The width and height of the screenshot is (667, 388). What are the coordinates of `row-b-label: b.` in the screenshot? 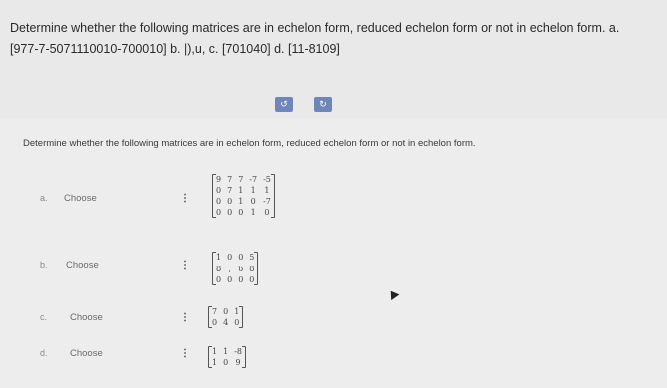 It's located at (46, 265).